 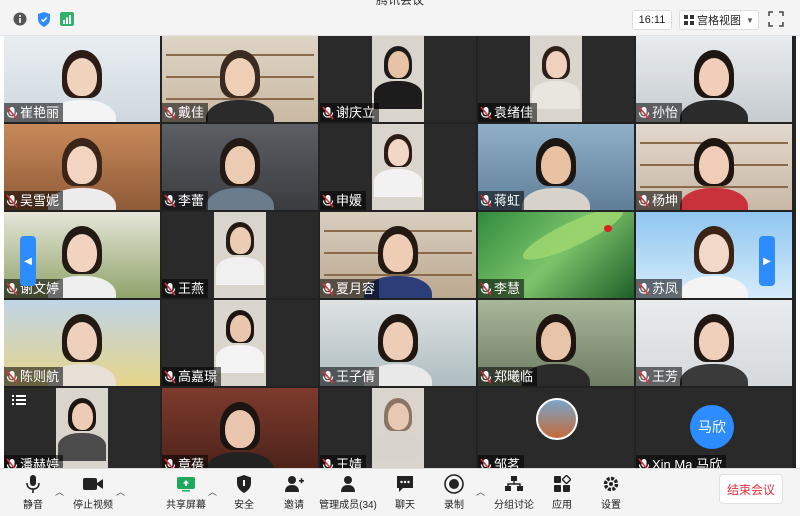 What do you see at coordinates (556, 79) in the screenshot?
I see `participant-tile: 袁绪佳` at bounding box center [556, 79].